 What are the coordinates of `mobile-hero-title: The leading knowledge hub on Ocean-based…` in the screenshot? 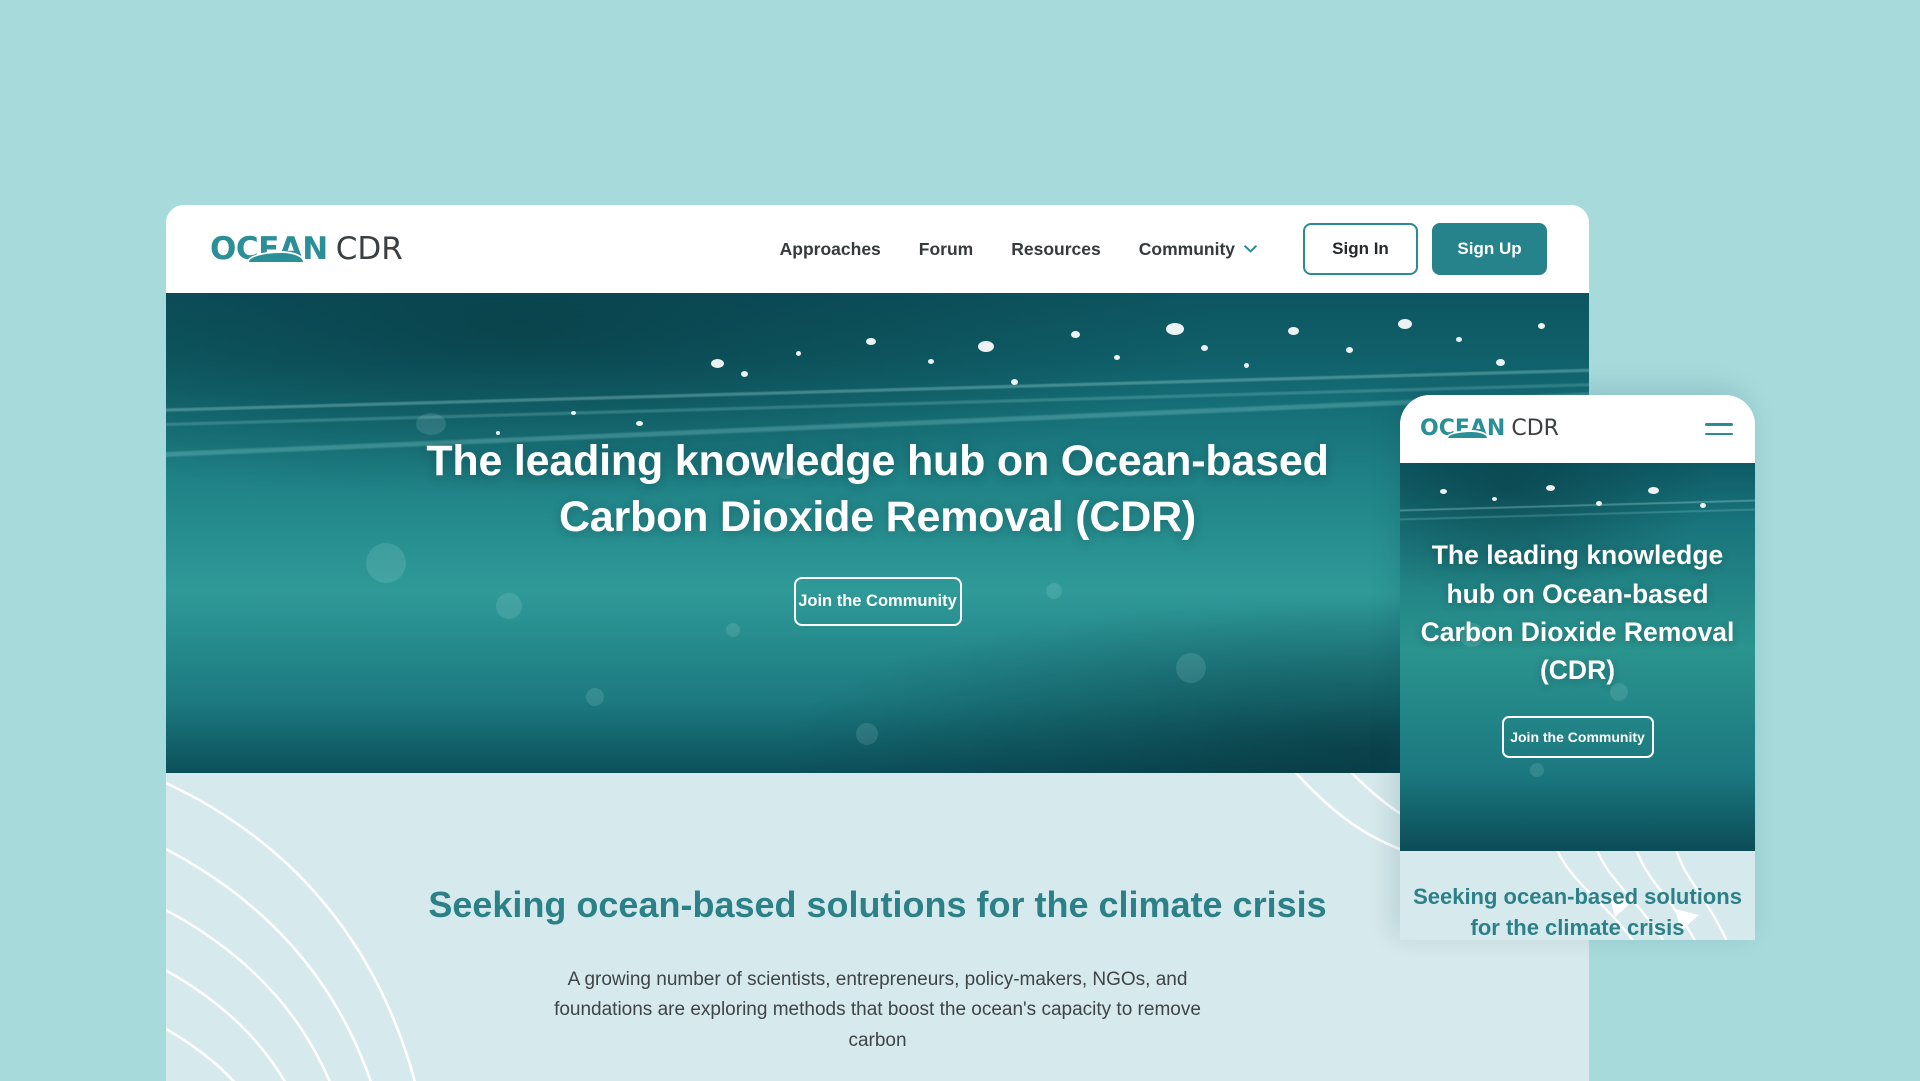 It's located at (1577, 613).